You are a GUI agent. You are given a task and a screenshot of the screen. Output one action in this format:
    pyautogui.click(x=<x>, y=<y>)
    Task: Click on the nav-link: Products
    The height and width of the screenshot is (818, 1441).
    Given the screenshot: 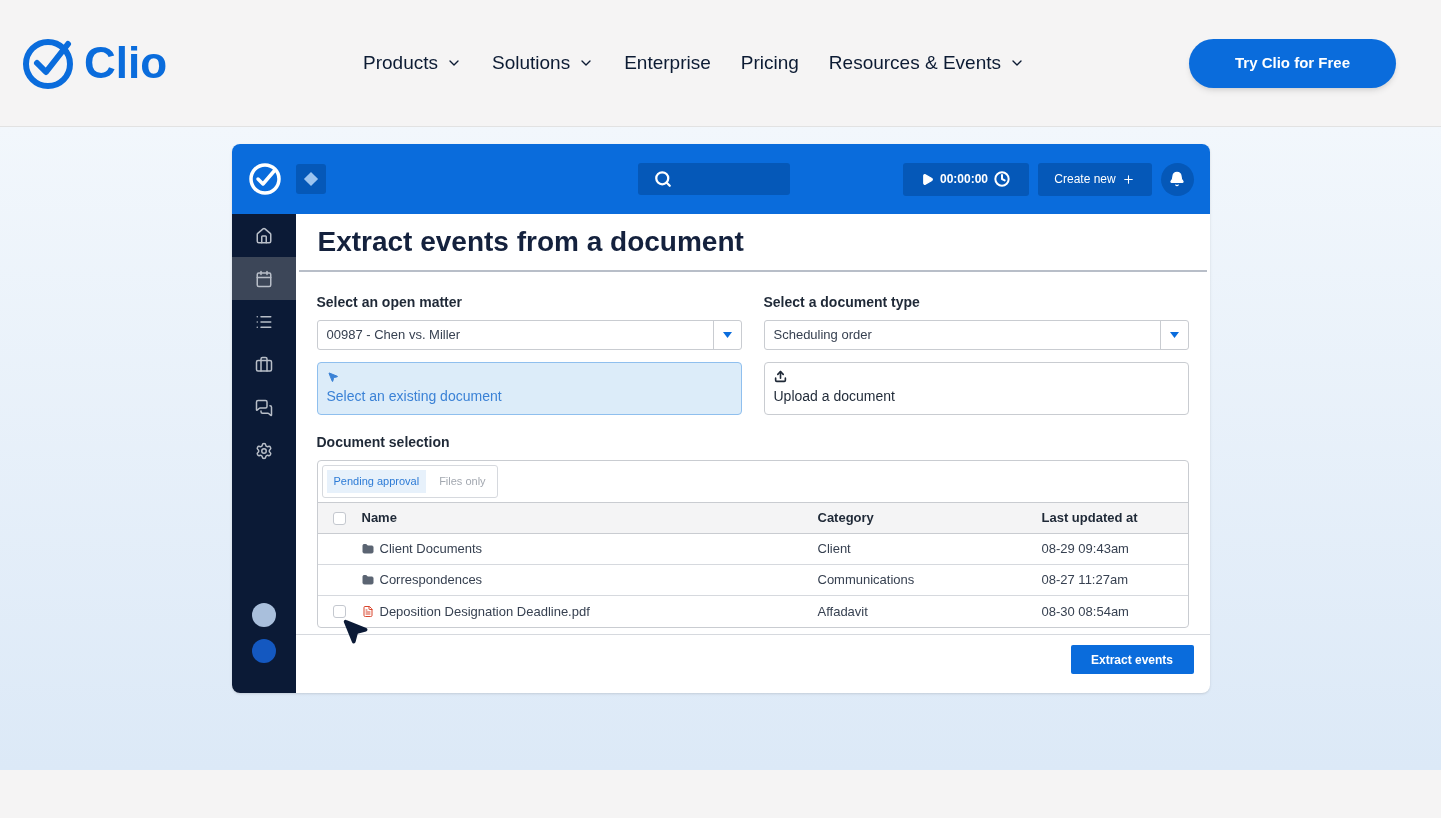 What is the action you would take?
    pyautogui.click(x=412, y=63)
    